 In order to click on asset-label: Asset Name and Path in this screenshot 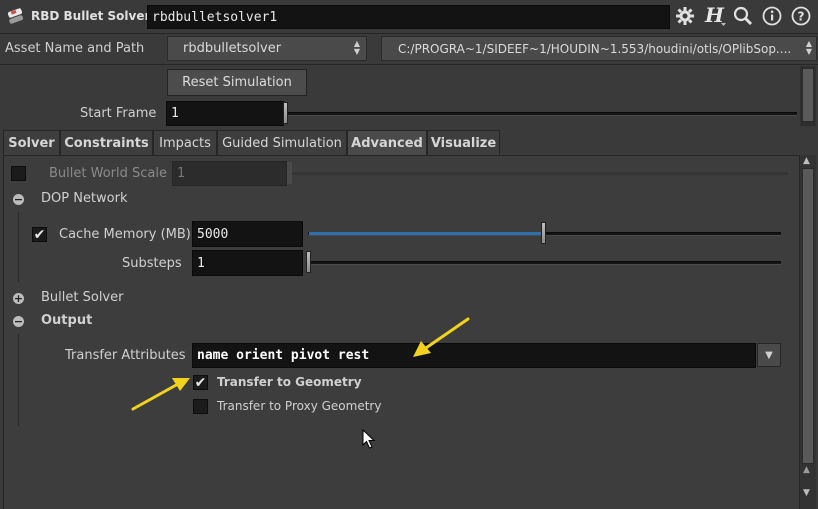, I will do `click(75, 48)`.